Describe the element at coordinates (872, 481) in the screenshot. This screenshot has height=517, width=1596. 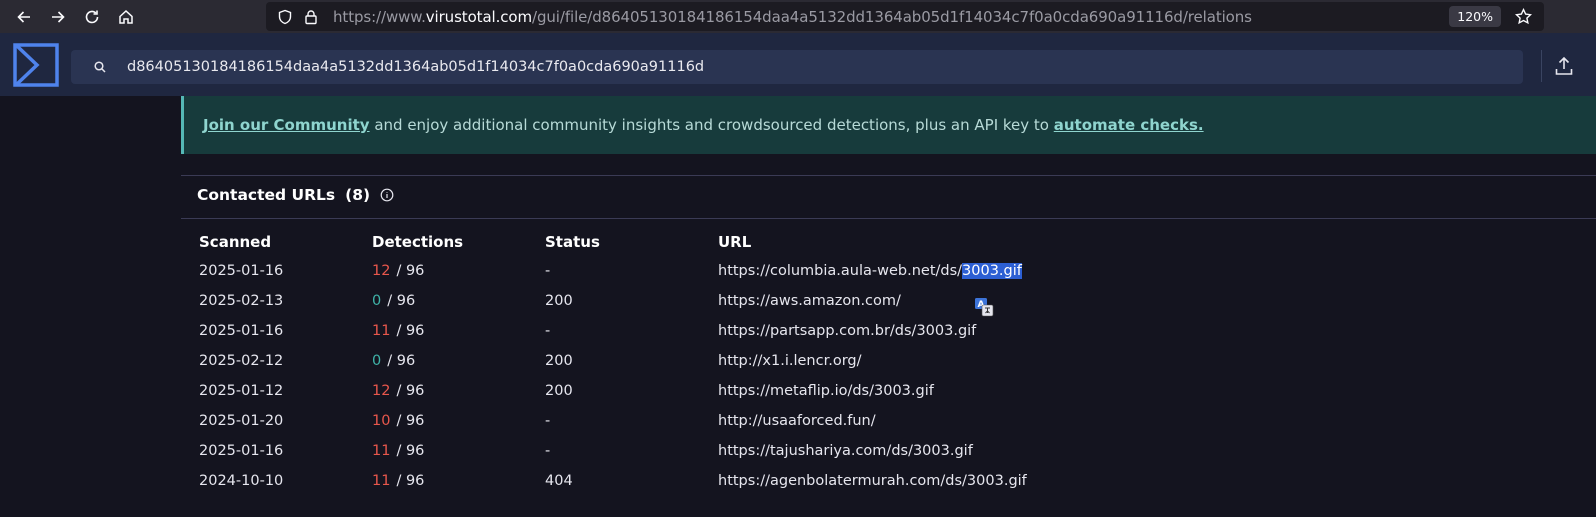
I see `url-text: https://agenbolatermurah.com/ds/3003.gif` at that location.